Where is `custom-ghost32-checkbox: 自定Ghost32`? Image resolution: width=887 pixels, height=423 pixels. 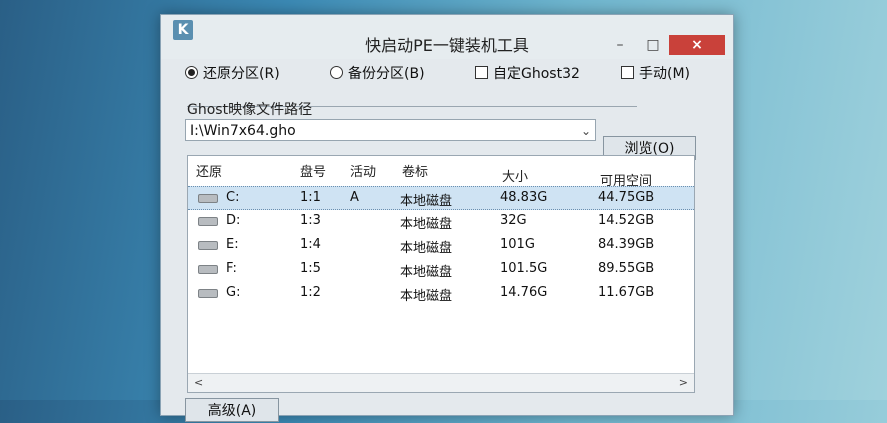 custom-ghost32-checkbox: 自定Ghost32 is located at coordinates (527, 73).